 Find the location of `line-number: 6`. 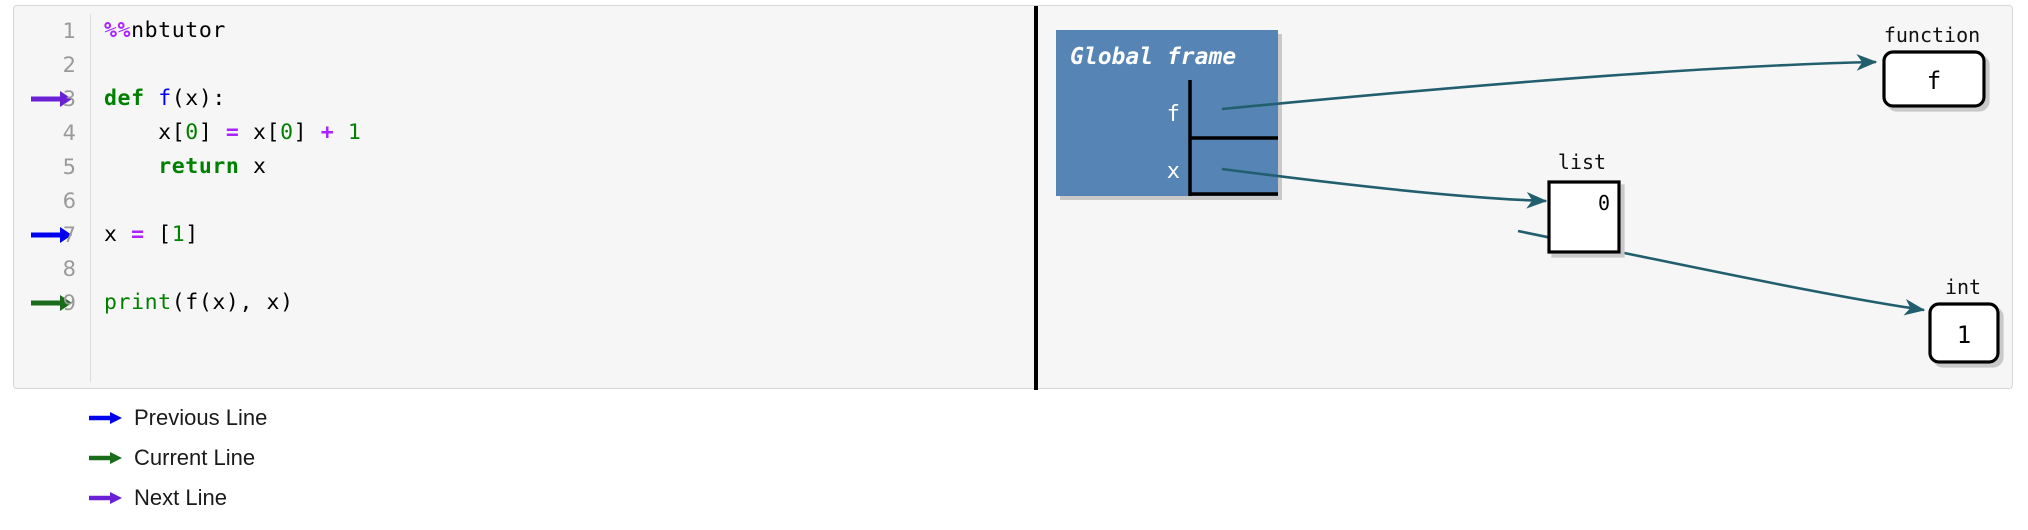

line-number: 6 is located at coordinates (69, 201).